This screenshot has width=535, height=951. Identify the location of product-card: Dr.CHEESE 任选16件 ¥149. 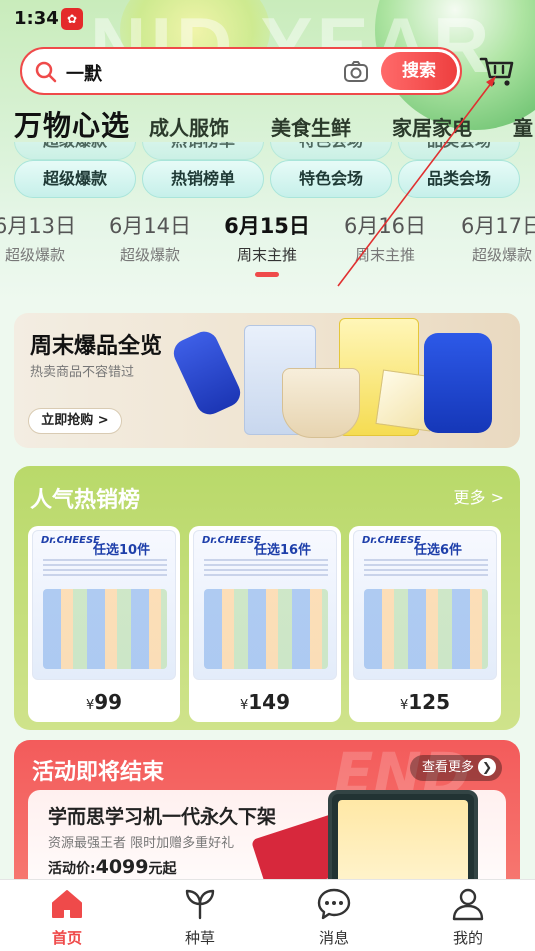
(265, 624).